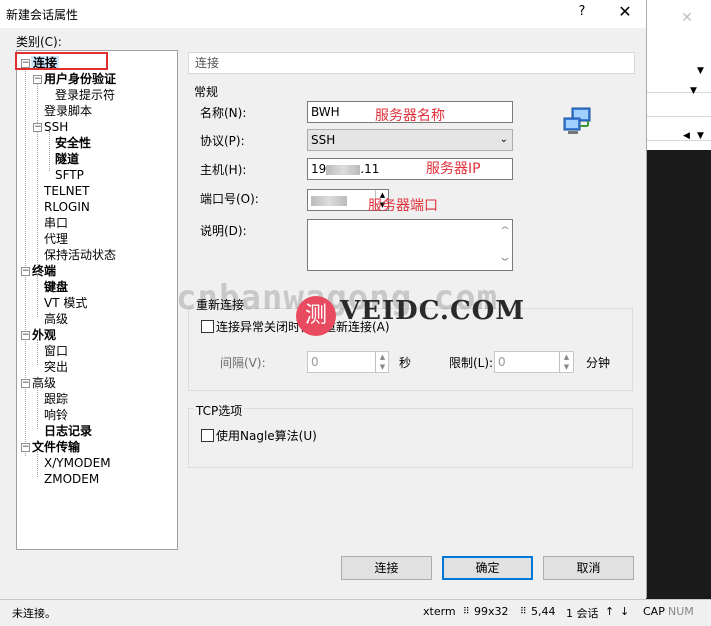  What do you see at coordinates (410, 116) in the screenshot?
I see `name-annotation: 服务器名称` at bounding box center [410, 116].